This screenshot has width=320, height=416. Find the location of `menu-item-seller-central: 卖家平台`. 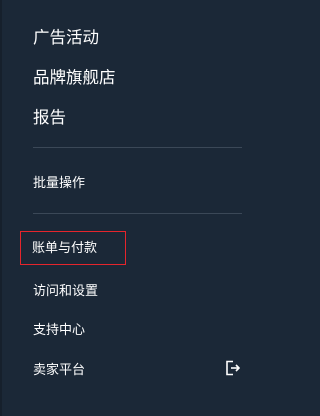

menu-item-seller-central: 卖家平台 is located at coordinates (59, 368).